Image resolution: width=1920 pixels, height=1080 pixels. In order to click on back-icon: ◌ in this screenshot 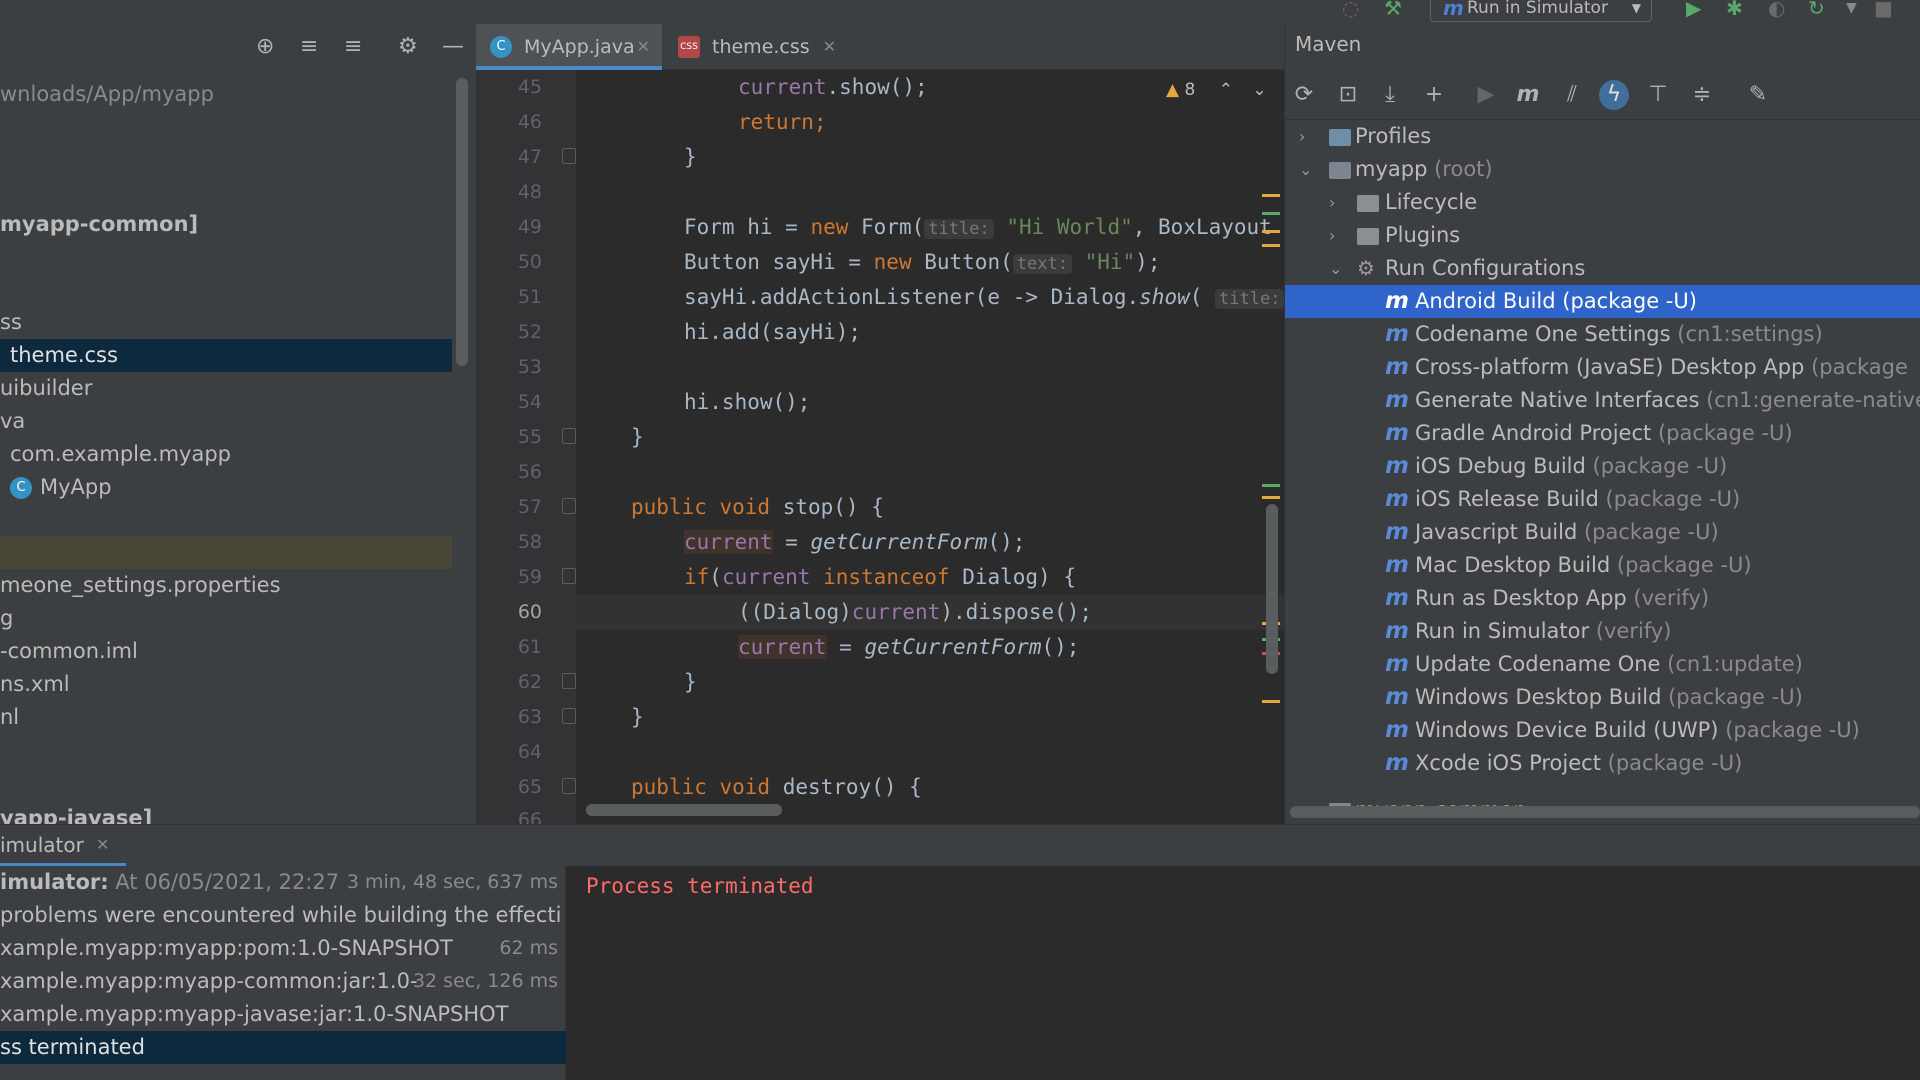, I will do `click(1350, 9)`.